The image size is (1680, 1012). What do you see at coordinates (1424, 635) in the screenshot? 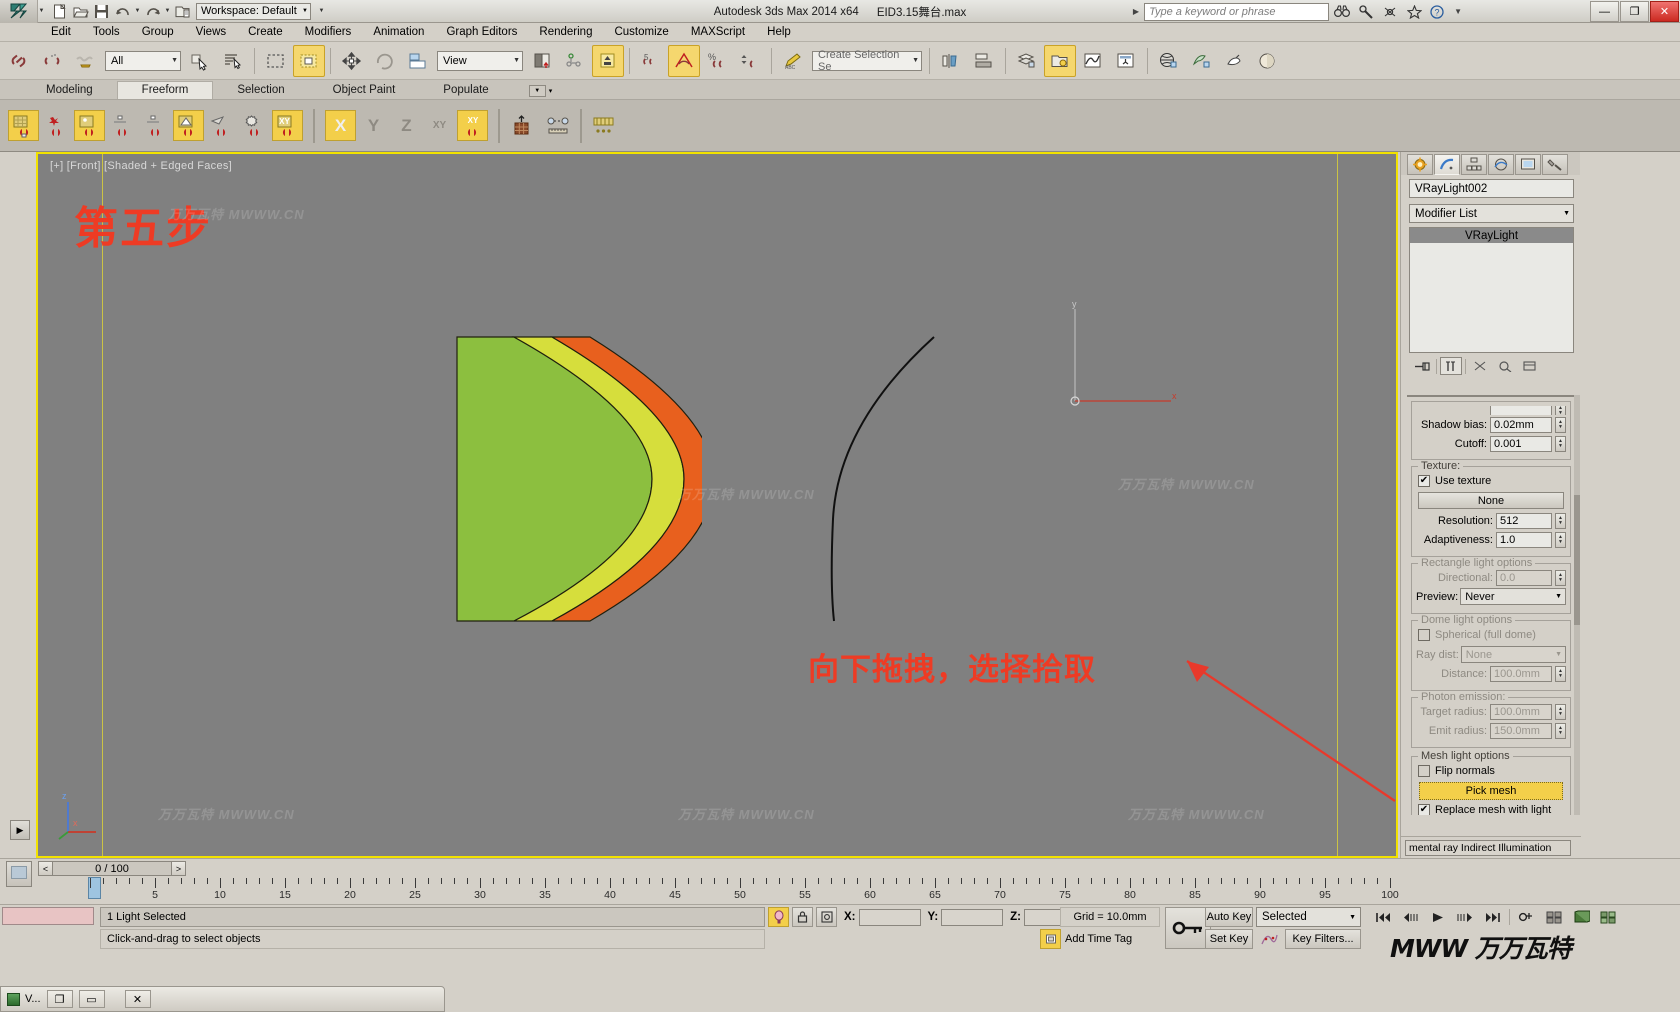
I see `spherical-checkbox` at bounding box center [1424, 635].